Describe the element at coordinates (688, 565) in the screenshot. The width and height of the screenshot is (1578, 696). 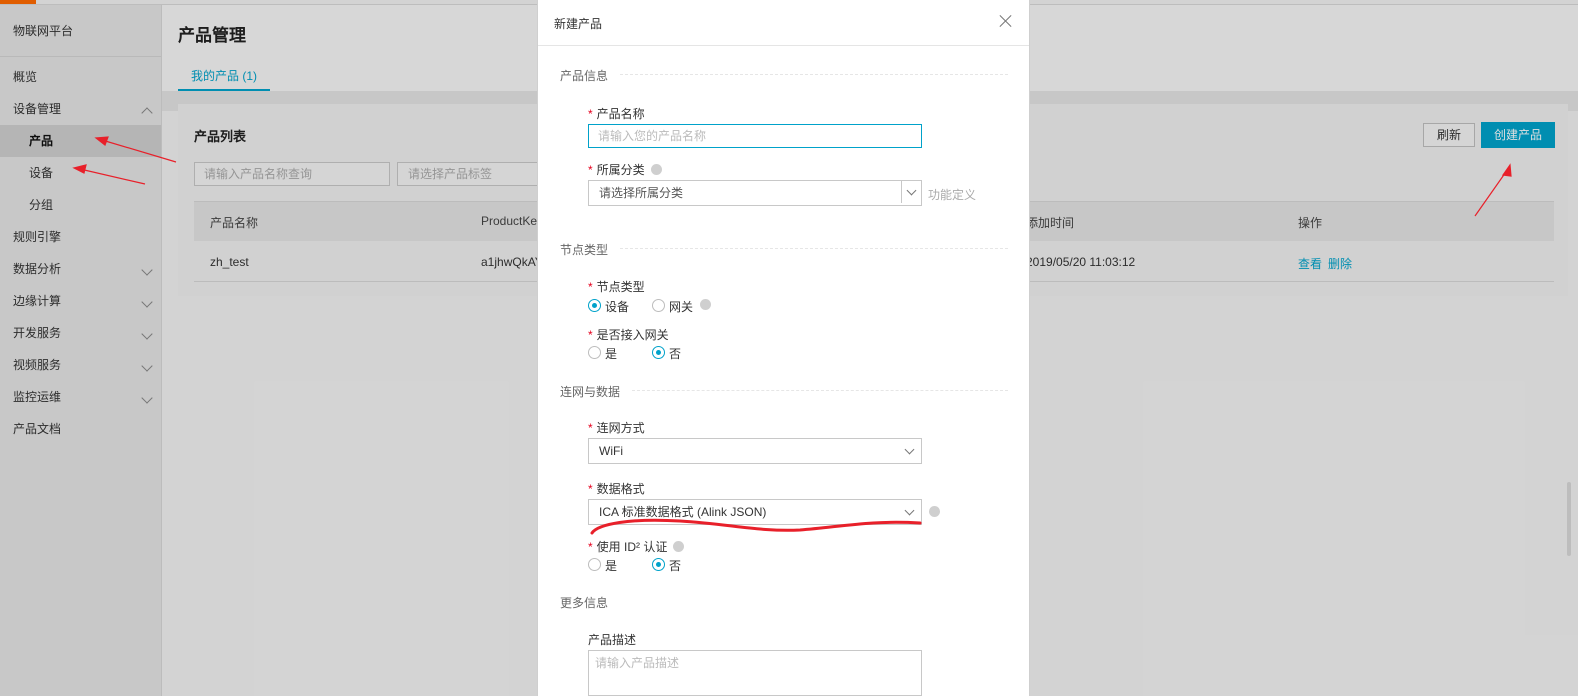
I see `id2-auth-radio-group: 是 否` at that location.